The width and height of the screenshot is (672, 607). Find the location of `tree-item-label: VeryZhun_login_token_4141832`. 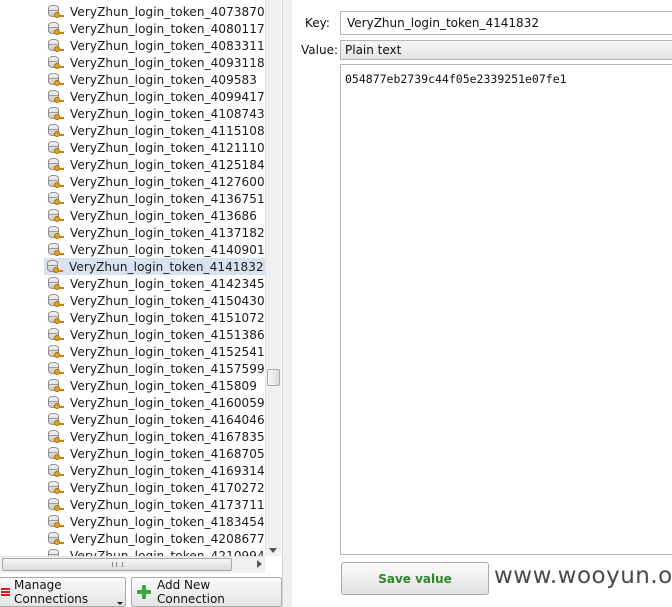

tree-item-label: VeryZhun_login_token_4141832 is located at coordinates (166, 266).